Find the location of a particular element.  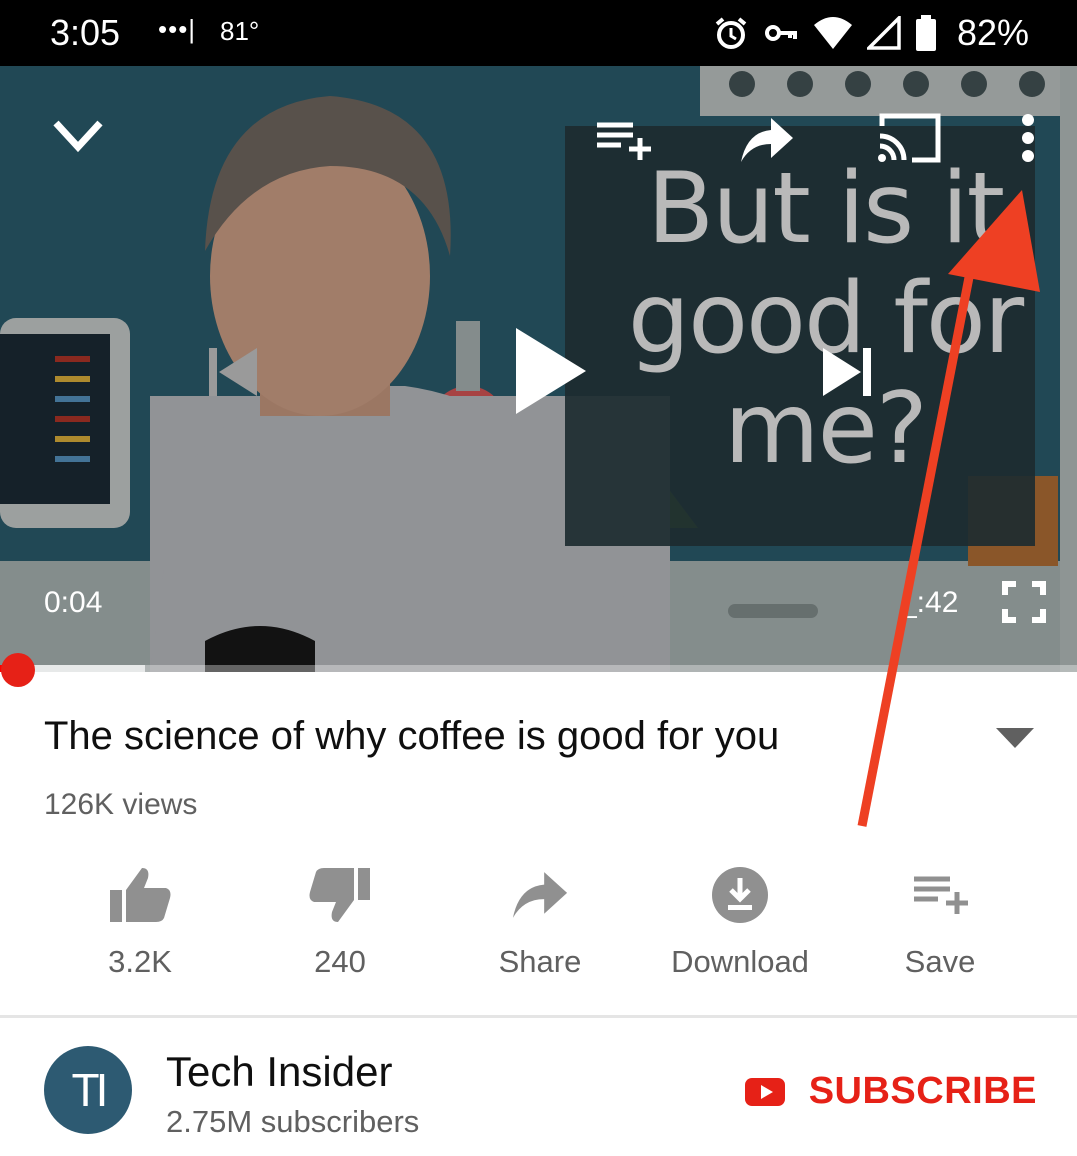

dislike-button: 240 is located at coordinates (340, 920).